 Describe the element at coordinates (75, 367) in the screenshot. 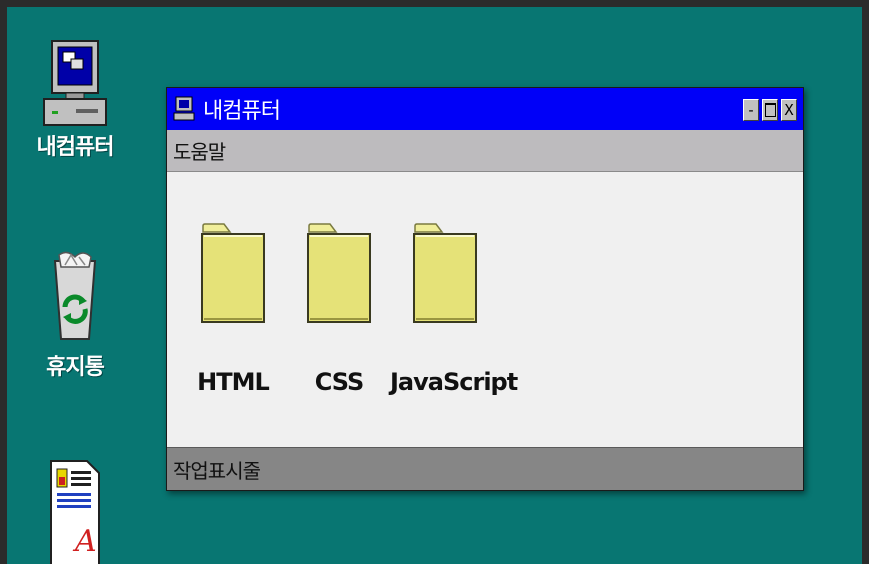

I see `desktop-icon-label: 휴지통` at that location.